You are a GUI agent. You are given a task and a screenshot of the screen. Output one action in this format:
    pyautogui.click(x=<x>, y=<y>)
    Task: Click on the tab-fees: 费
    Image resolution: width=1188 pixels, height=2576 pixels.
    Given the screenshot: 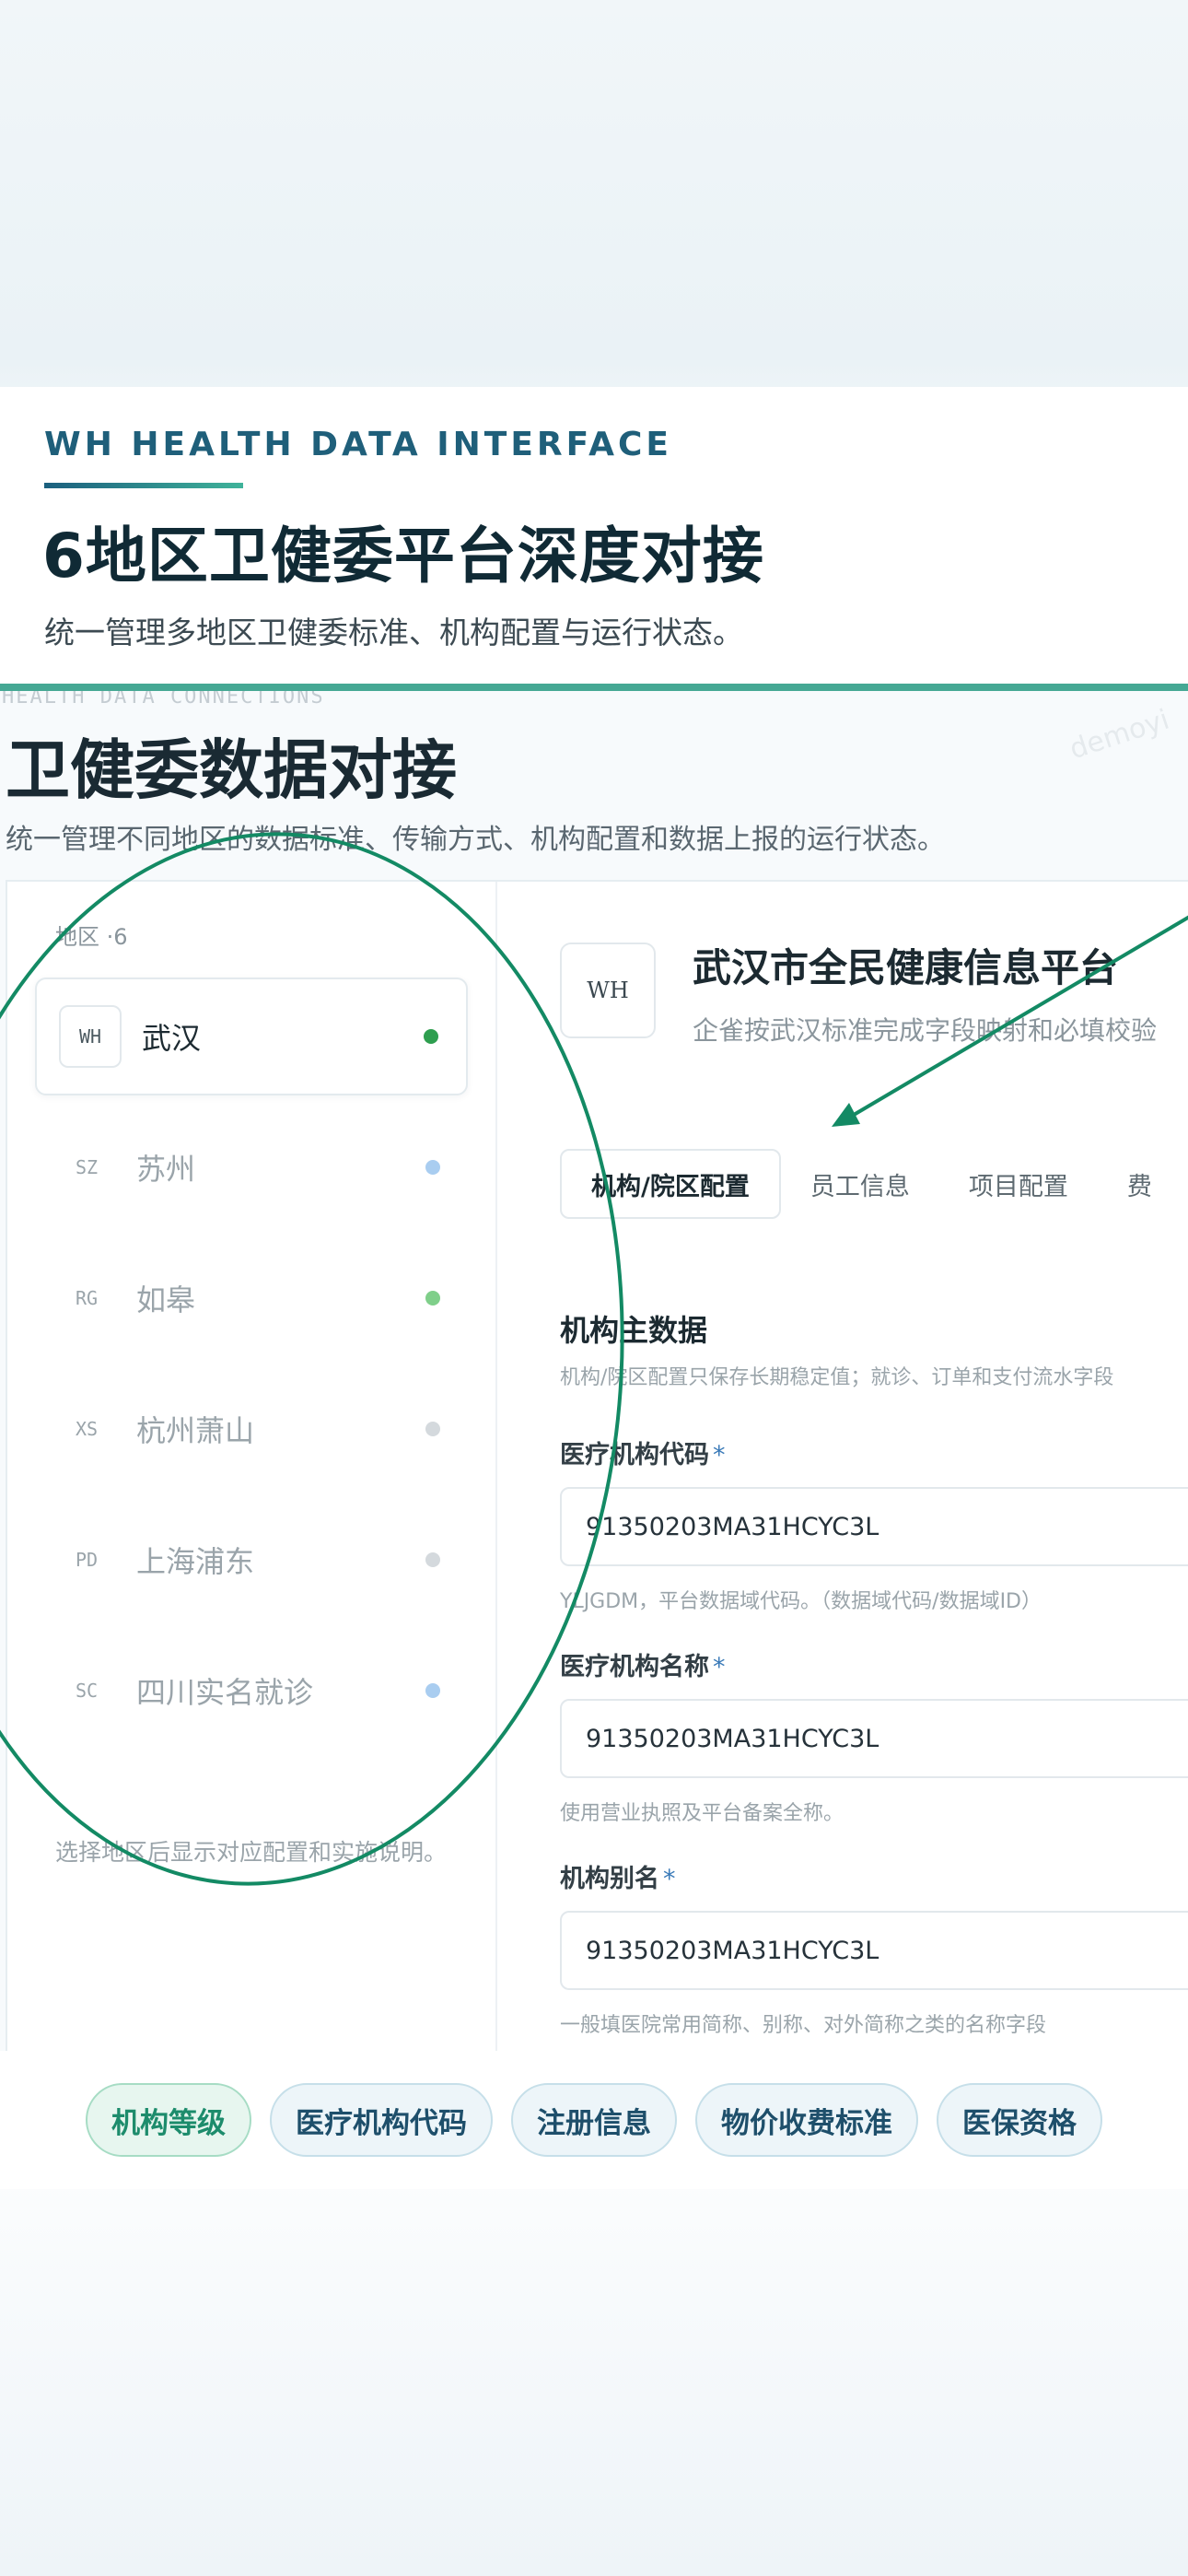 What is the action you would take?
    pyautogui.click(x=1140, y=1184)
    